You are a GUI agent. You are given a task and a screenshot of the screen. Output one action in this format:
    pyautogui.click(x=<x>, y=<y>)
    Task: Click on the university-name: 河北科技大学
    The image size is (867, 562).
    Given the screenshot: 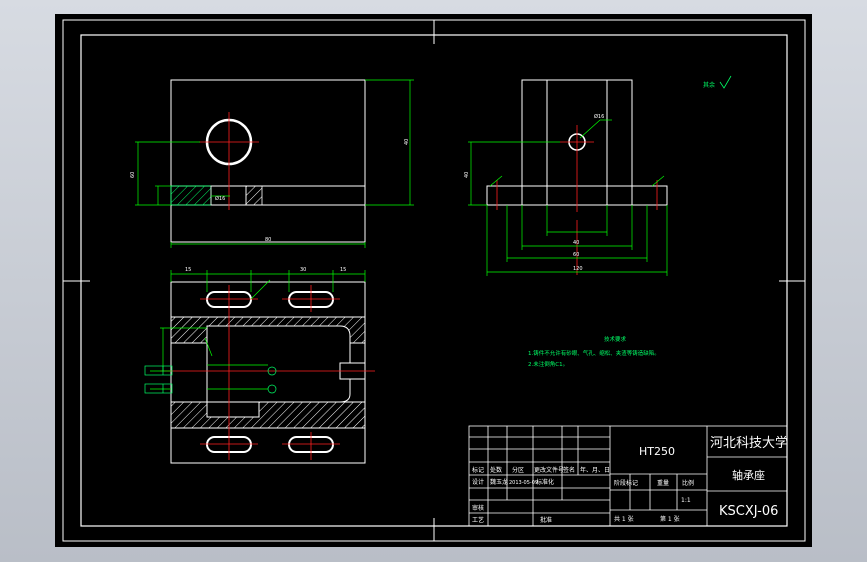 What is the action you would take?
    pyautogui.click(x=749, y=443)
    